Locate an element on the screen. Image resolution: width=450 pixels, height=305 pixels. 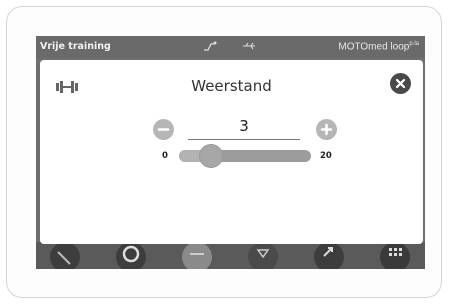
direction-button is located at coordinates (329, 255).